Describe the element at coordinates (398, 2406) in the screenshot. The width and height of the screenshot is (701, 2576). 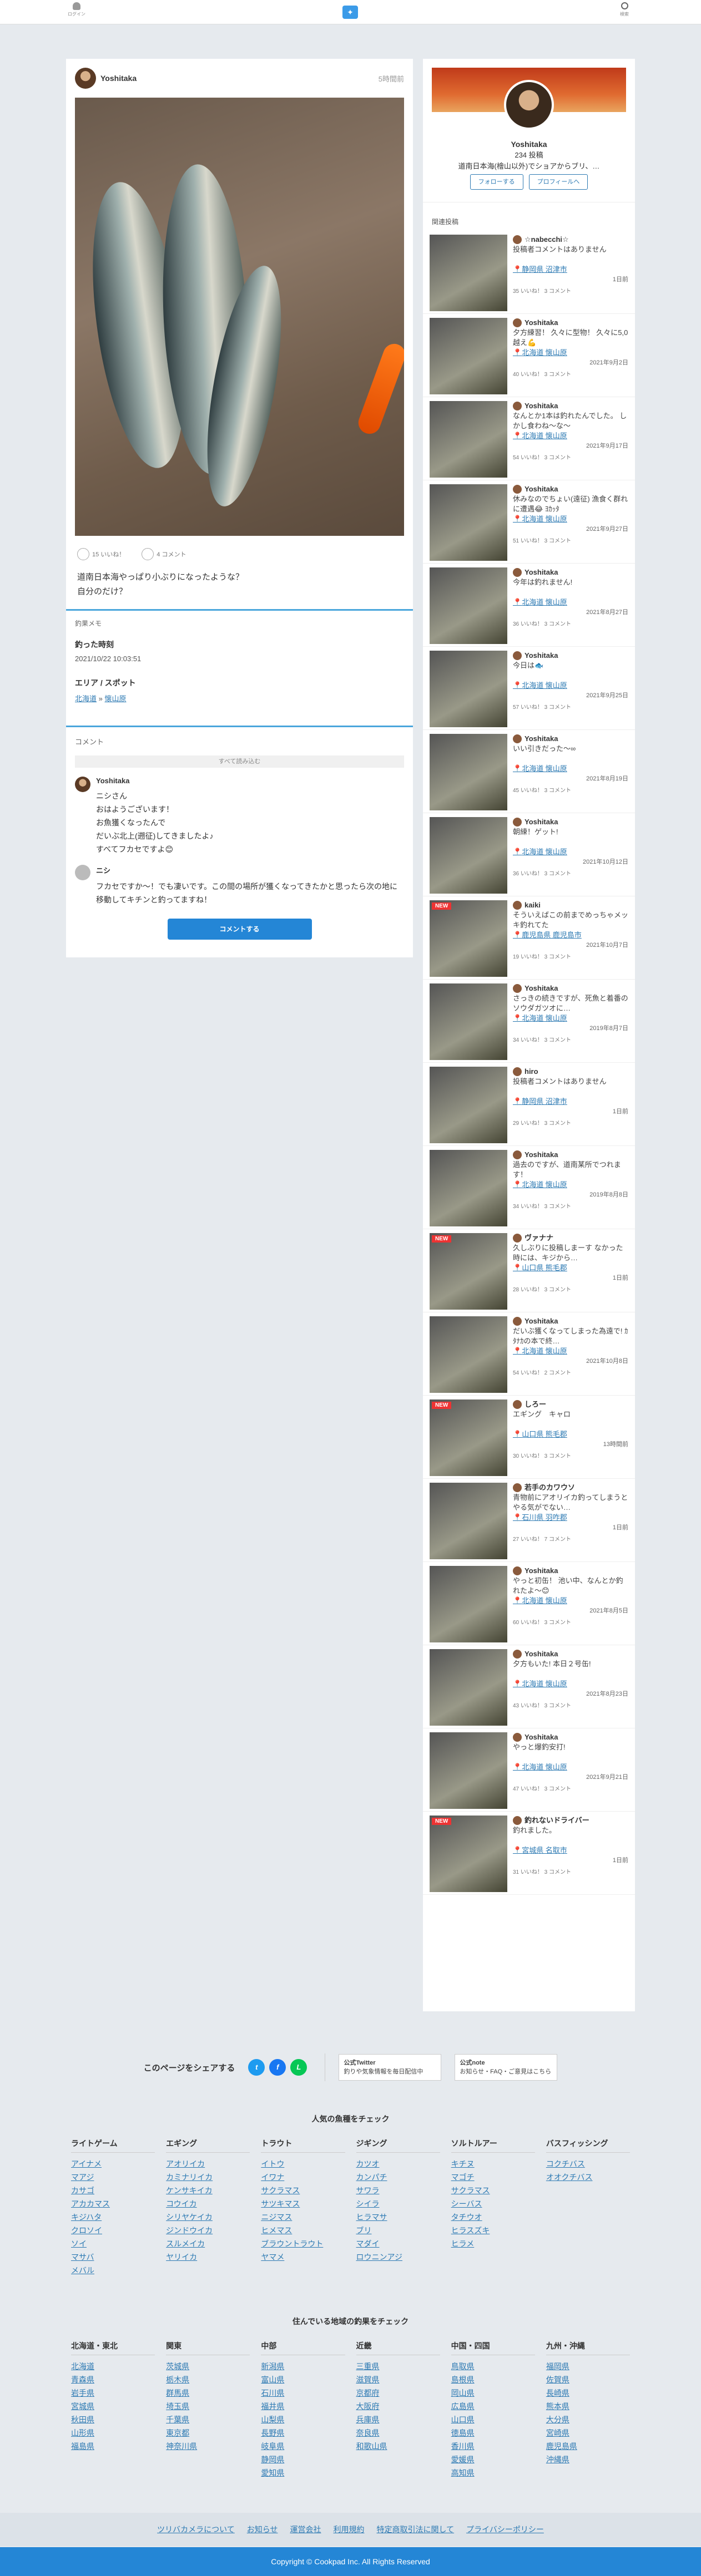
I see `category-link: 大阪府` at that location.